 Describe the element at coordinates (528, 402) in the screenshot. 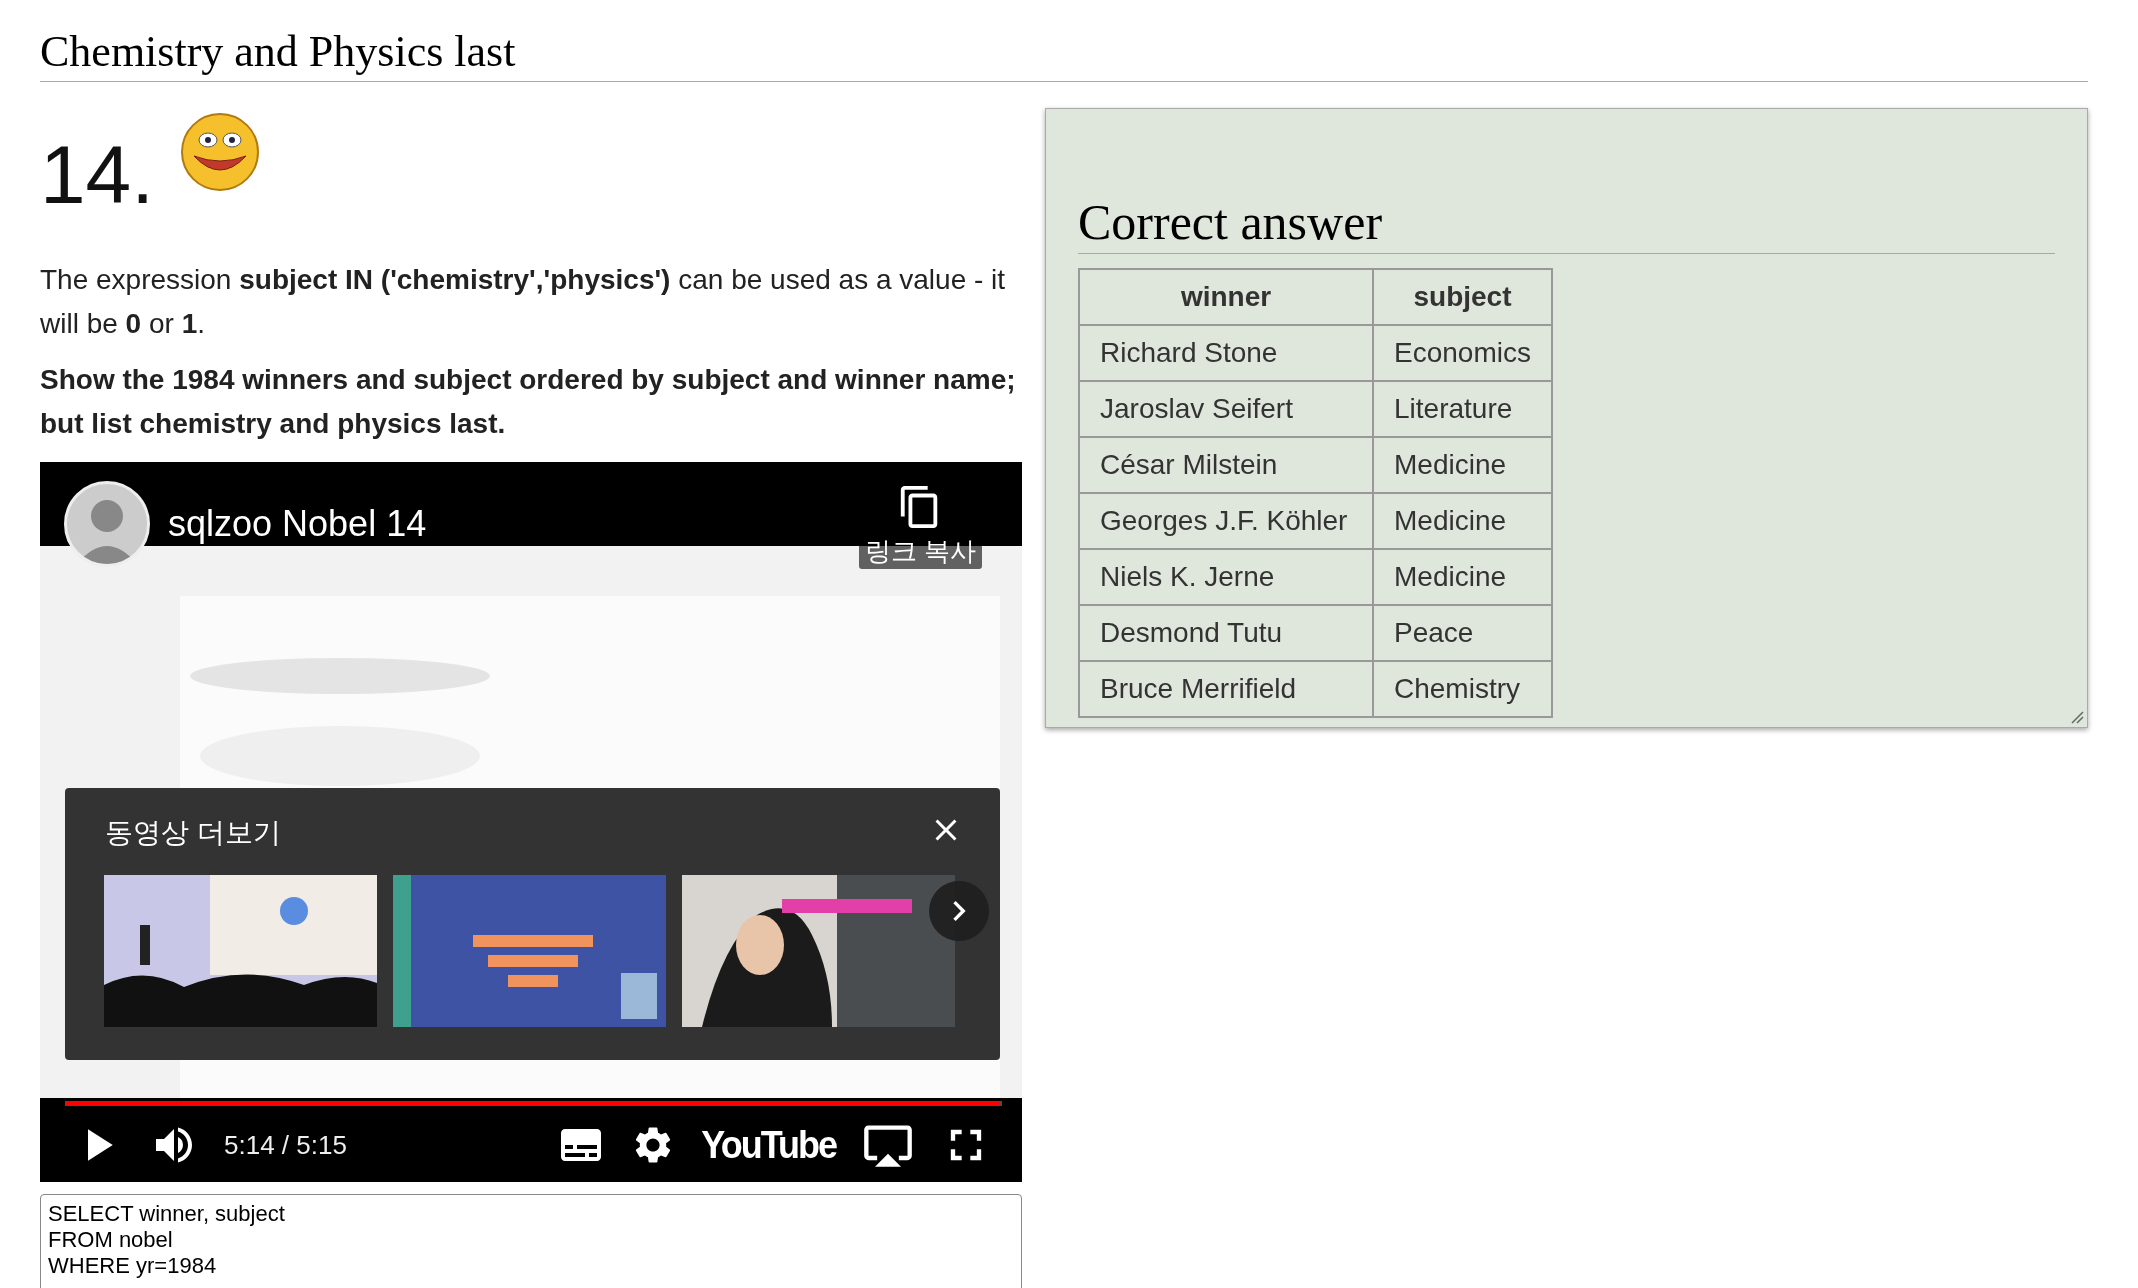

I see `task-text: Show the 1984 winners and subject ordered by subject and winner name; but list chemistry and physics last.` at that location.